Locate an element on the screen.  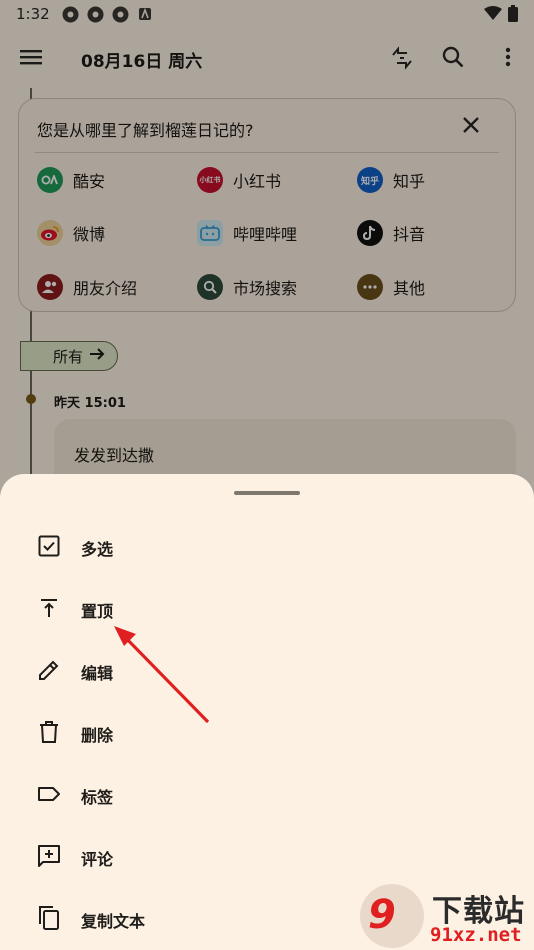
checkbox-icon is located at coordinates (49, 546).